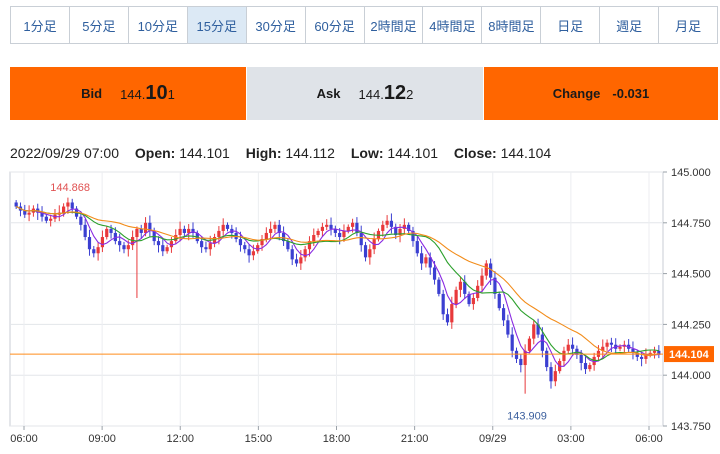 This screenshot has height=454, width=720. What do you see at coordinates (102, 439) in the screenshot?
I see `x-tick-label: 09:00` at bounding box center [102, 439].